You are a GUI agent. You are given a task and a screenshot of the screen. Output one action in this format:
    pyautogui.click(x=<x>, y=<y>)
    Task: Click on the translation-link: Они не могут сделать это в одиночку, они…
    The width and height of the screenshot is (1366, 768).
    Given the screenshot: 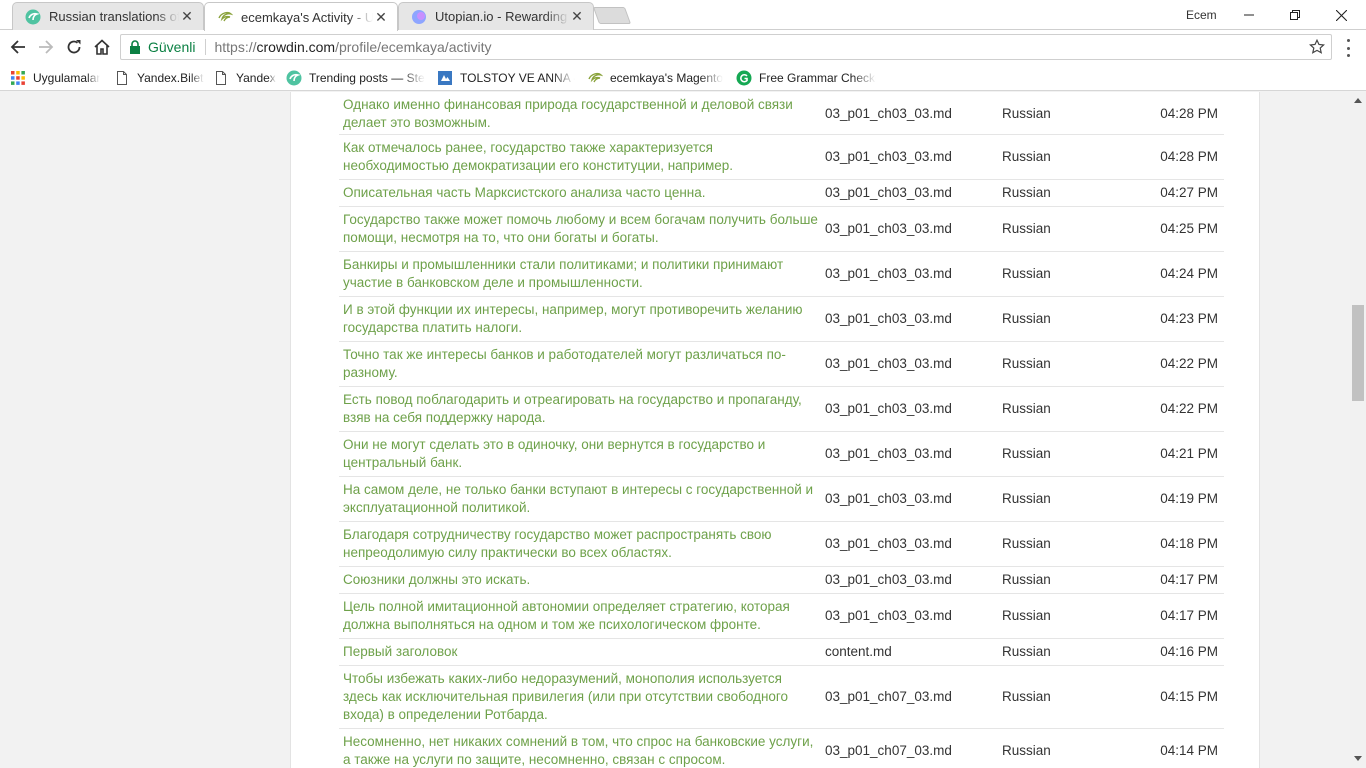 What is the action you would take?
    pyautogui.click(x=582, y=454)
    